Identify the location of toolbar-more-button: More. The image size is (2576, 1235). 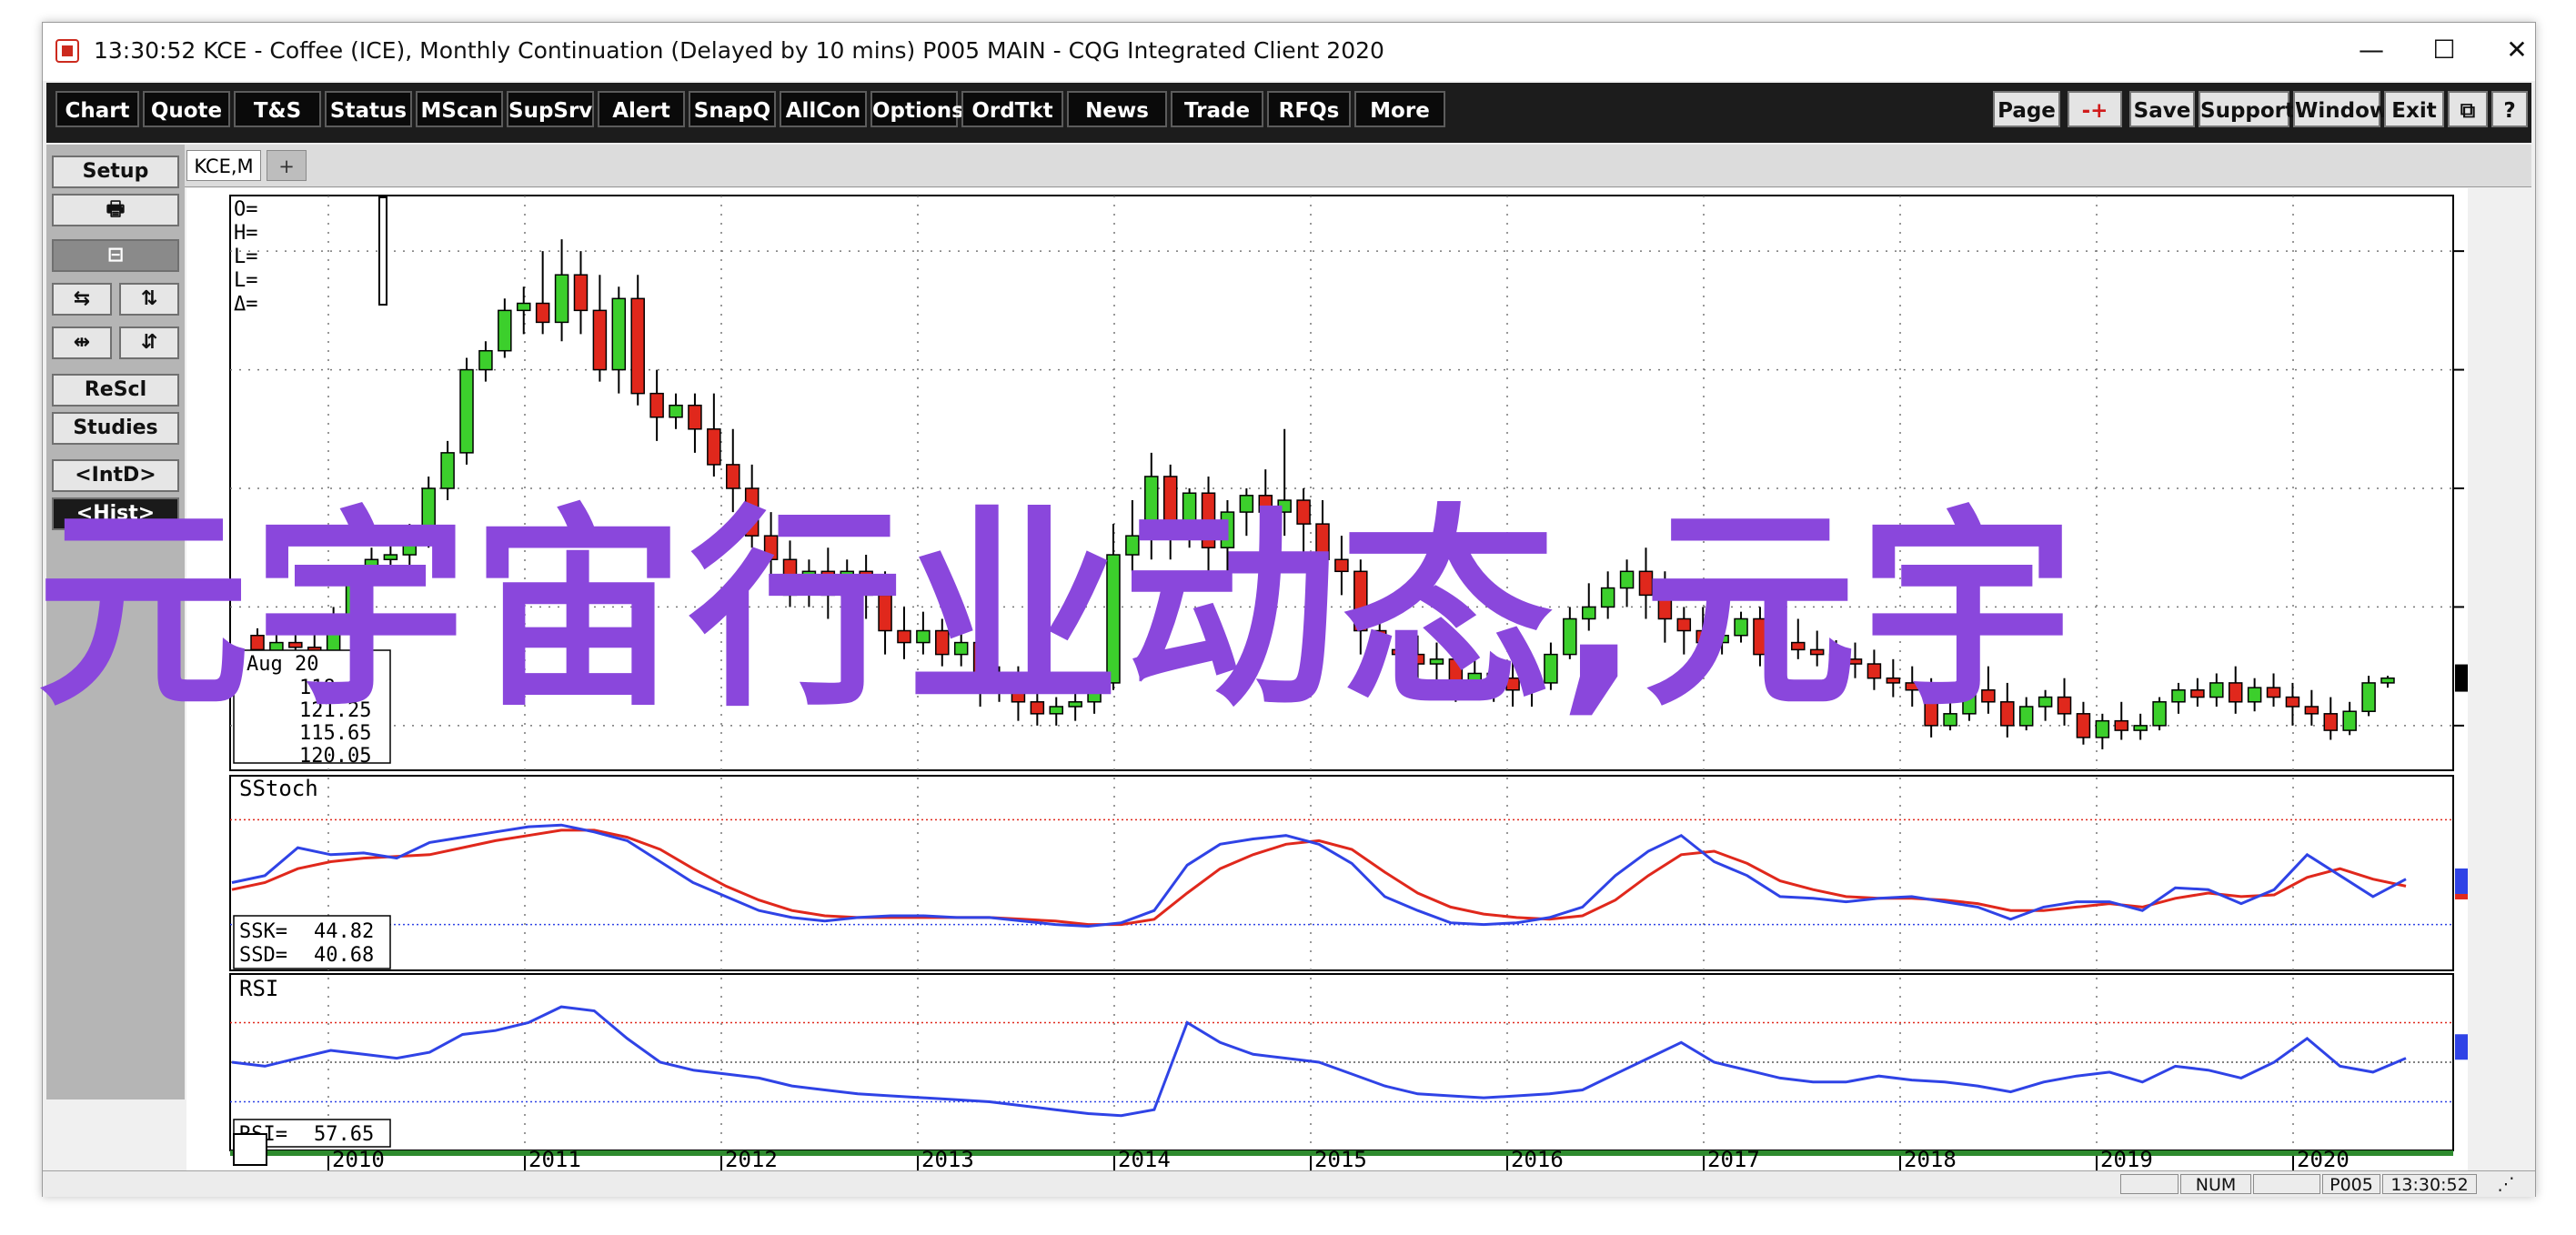
(1399, 109).